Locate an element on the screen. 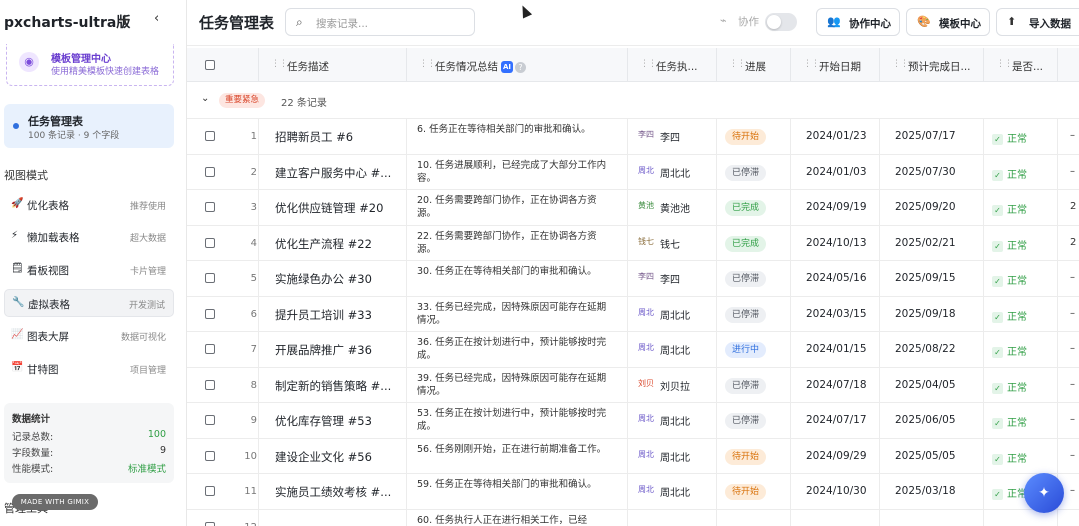  table-cell: 2025/07/30 is located at coordinates (932, 172).